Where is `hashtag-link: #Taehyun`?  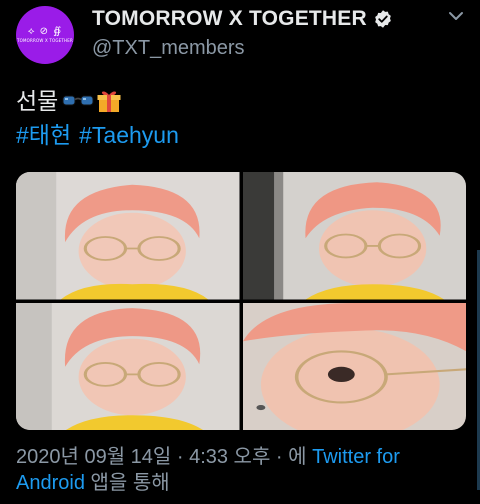 hashtag-link: #Taehyun is located at coordinates (129, 135).